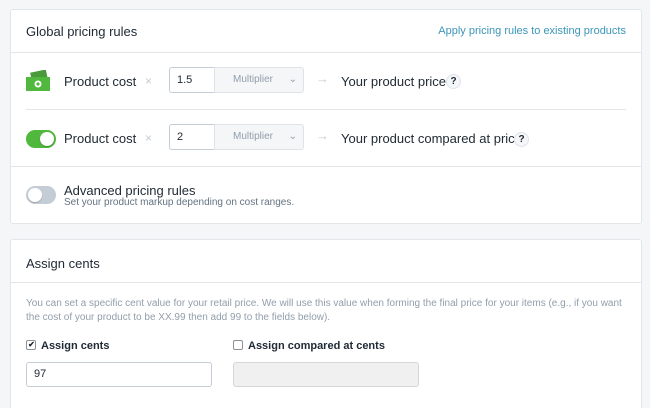  I want to click on compare-price-toggle, so click(41, 139).